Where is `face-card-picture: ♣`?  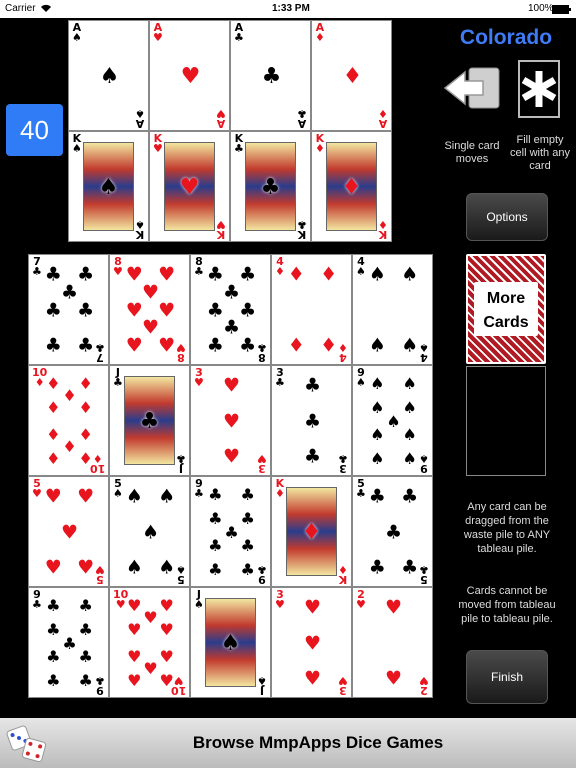
face-card-picture: ♣ is located at coordinates (149, 420).